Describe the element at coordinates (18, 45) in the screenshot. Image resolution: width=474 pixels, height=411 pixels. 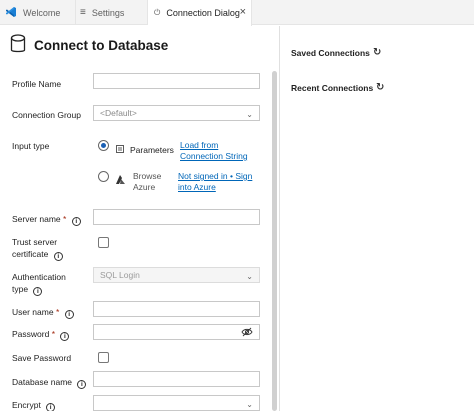
I see `database-icon` at that location.